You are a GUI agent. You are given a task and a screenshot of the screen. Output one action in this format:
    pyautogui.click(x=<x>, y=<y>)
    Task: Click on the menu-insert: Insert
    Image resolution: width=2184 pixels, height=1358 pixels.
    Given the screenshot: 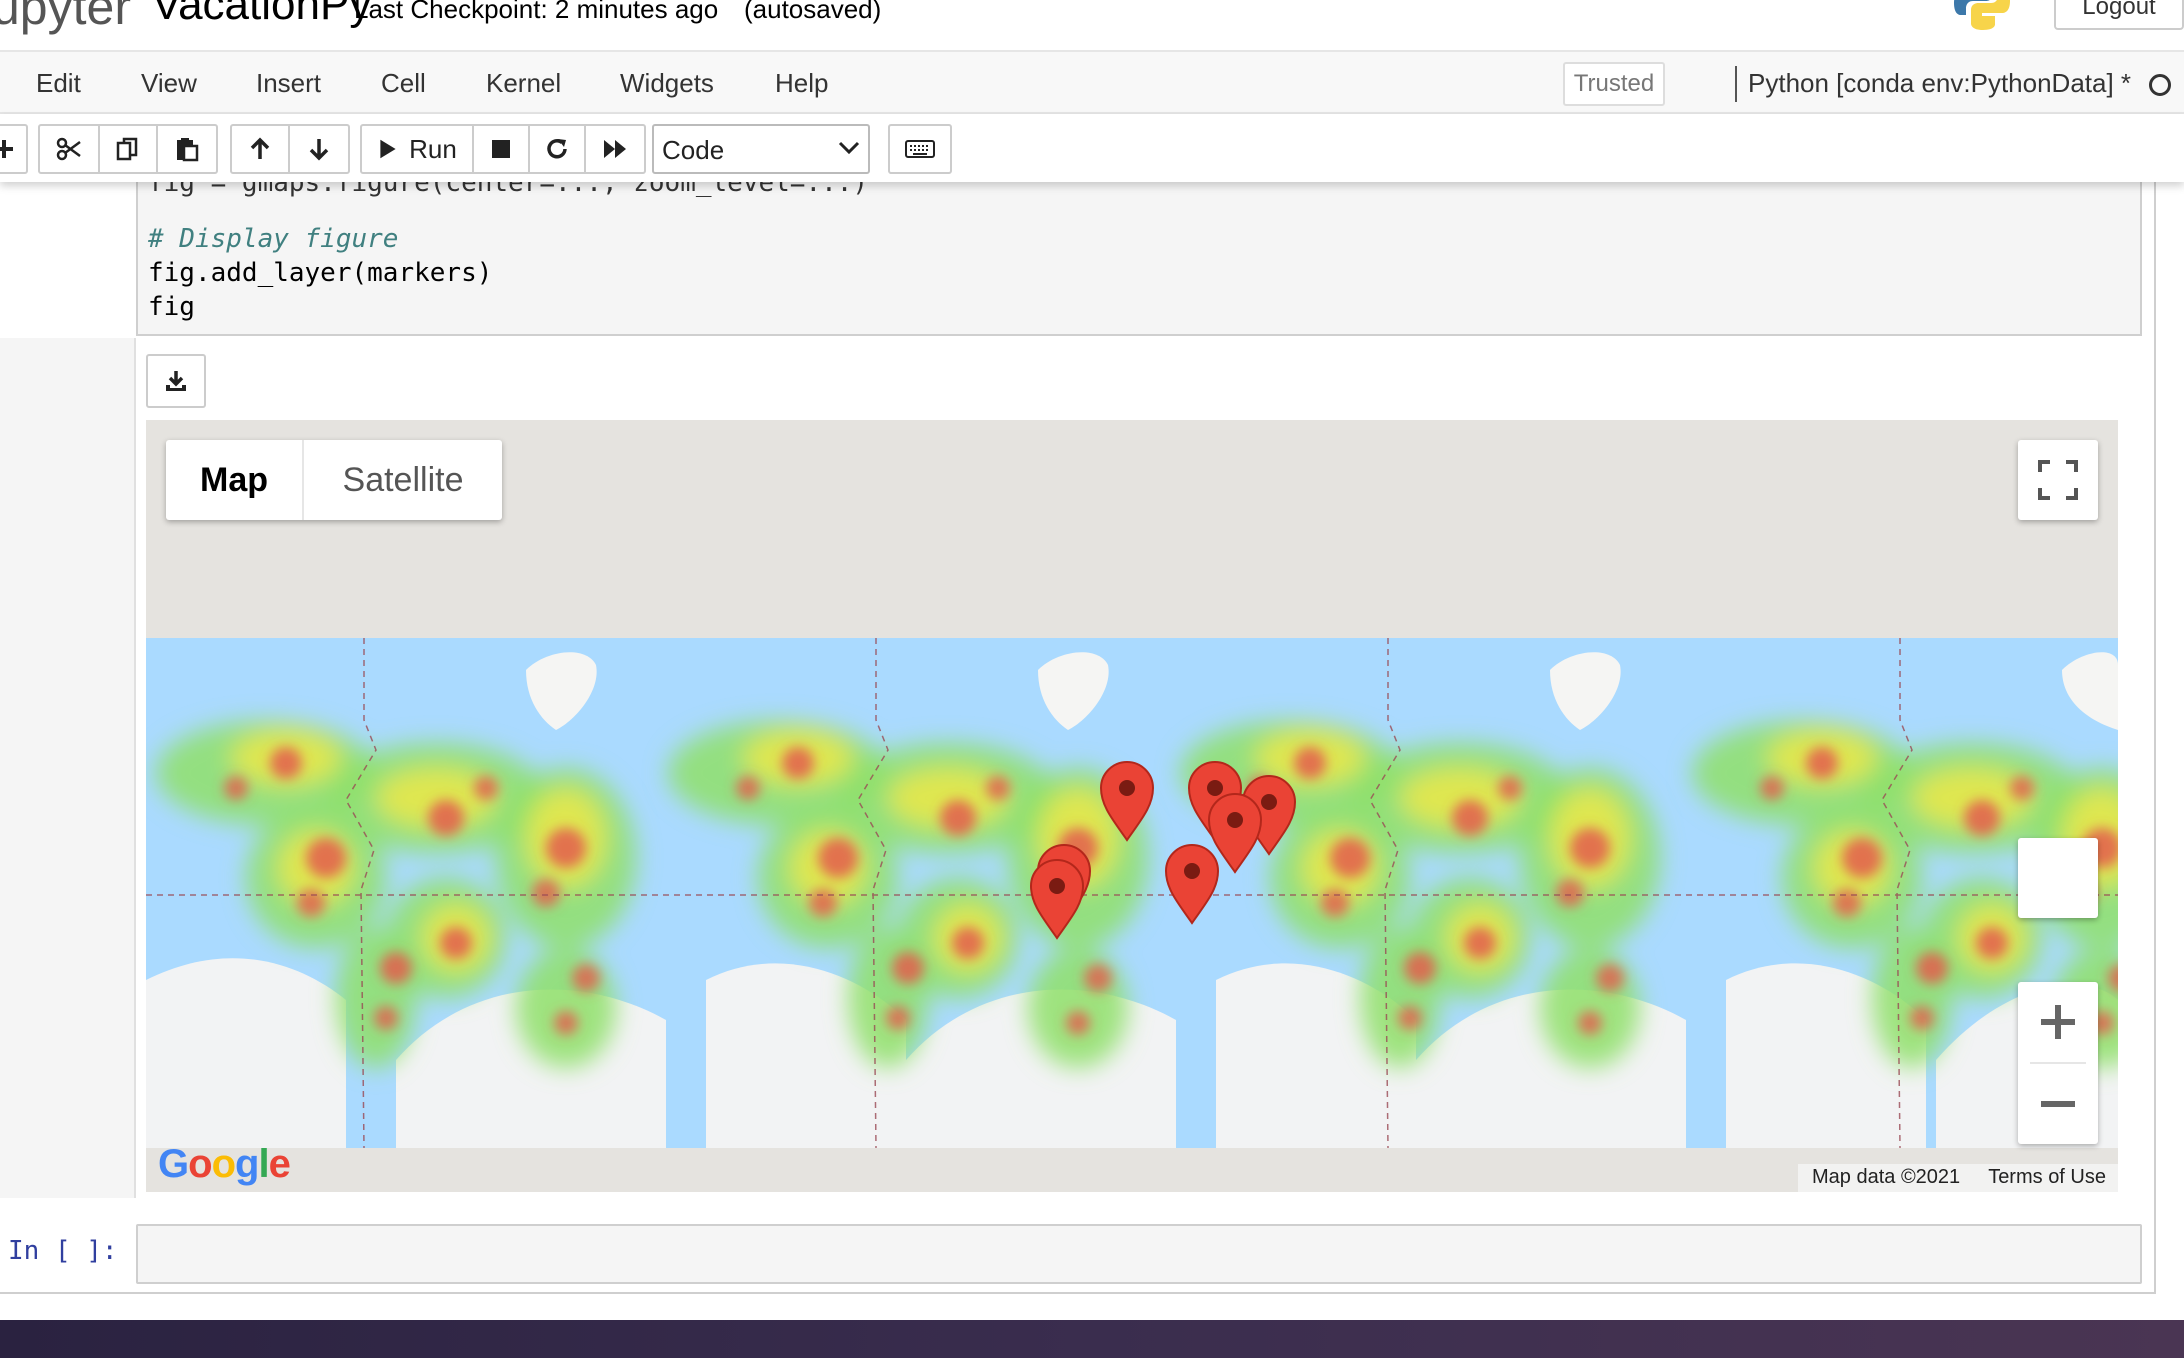 What is the action you would take?
    pyautogui.click(x=288, y=83)
    